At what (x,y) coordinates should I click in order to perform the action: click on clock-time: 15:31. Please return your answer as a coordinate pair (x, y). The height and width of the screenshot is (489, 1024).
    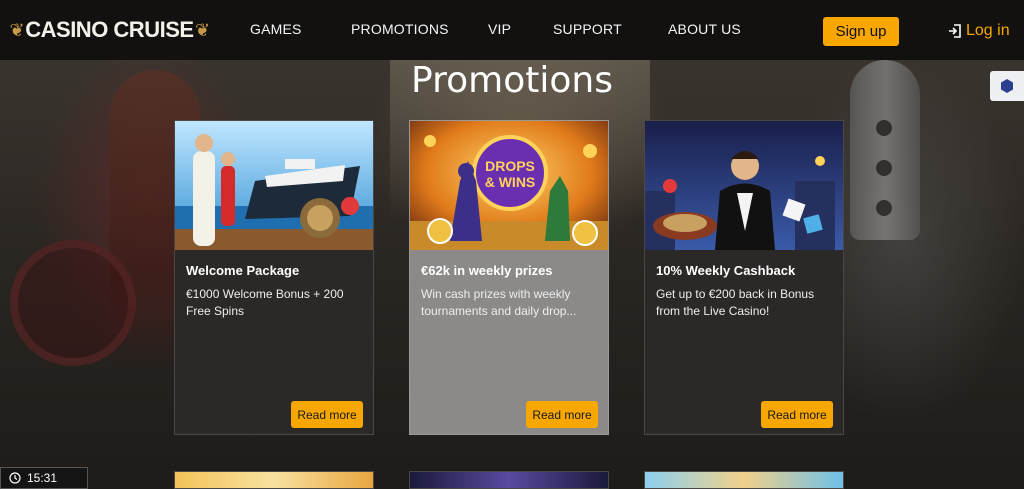
    Looking at the image, I should click on (42, 478).